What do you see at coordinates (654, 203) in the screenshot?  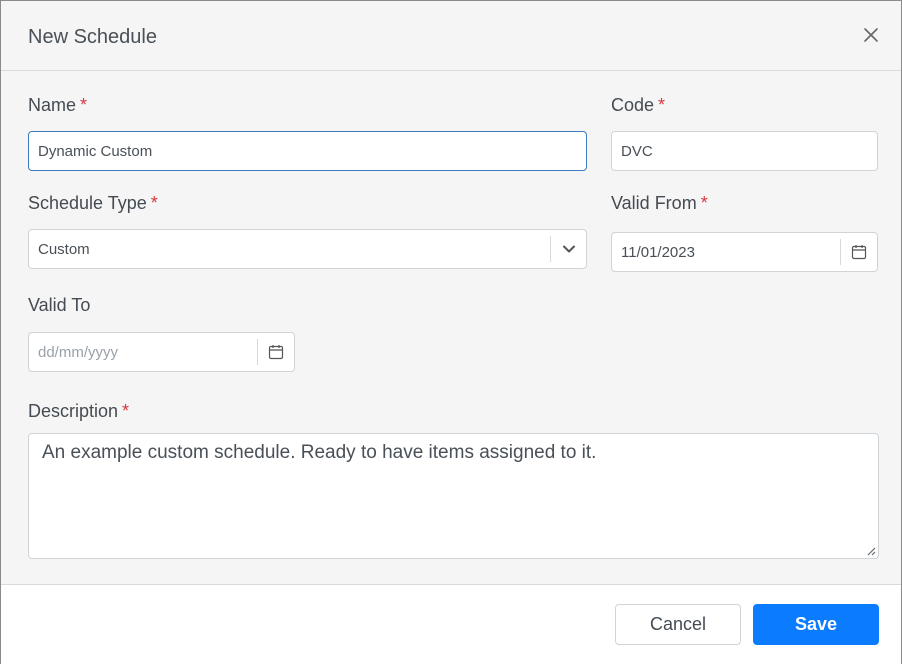 I see `valid-from-label-text: Valid From` at bounding box center [654, 203].